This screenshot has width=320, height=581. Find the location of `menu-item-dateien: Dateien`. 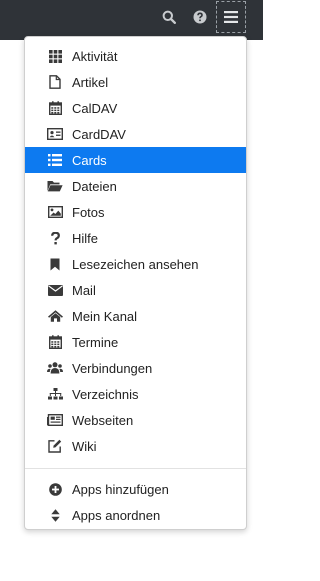

menu-item-dateien: Dateien is located at coordinates (135, 186).